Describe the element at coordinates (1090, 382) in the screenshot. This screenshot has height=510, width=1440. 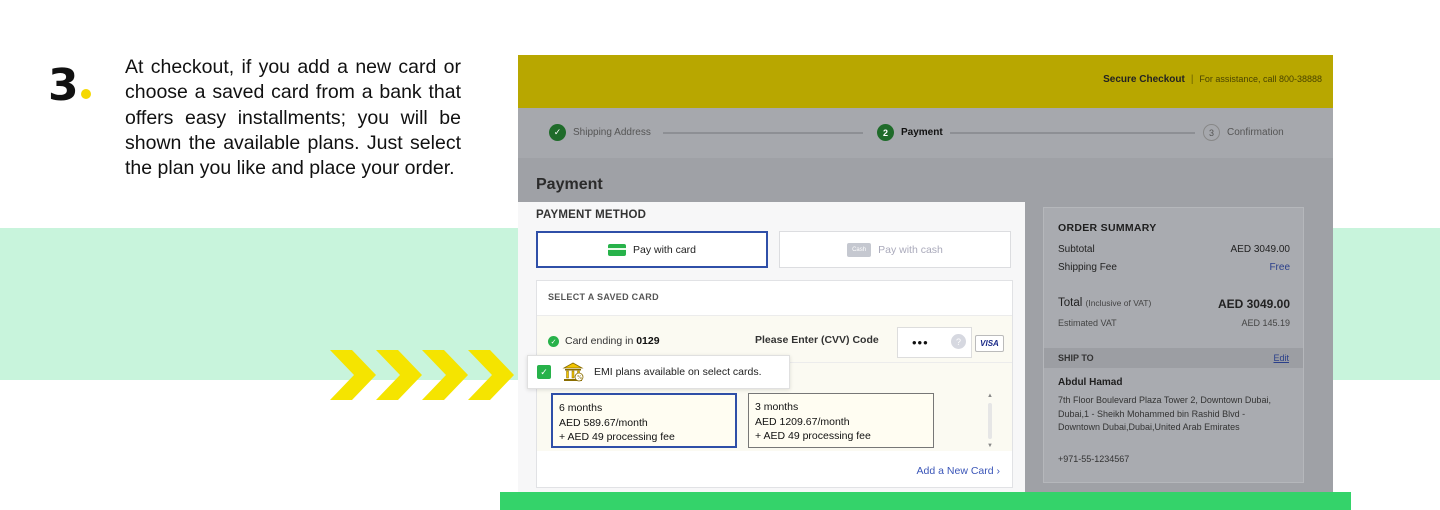
I see `recipient-name: Abdul Hamad` at that location.